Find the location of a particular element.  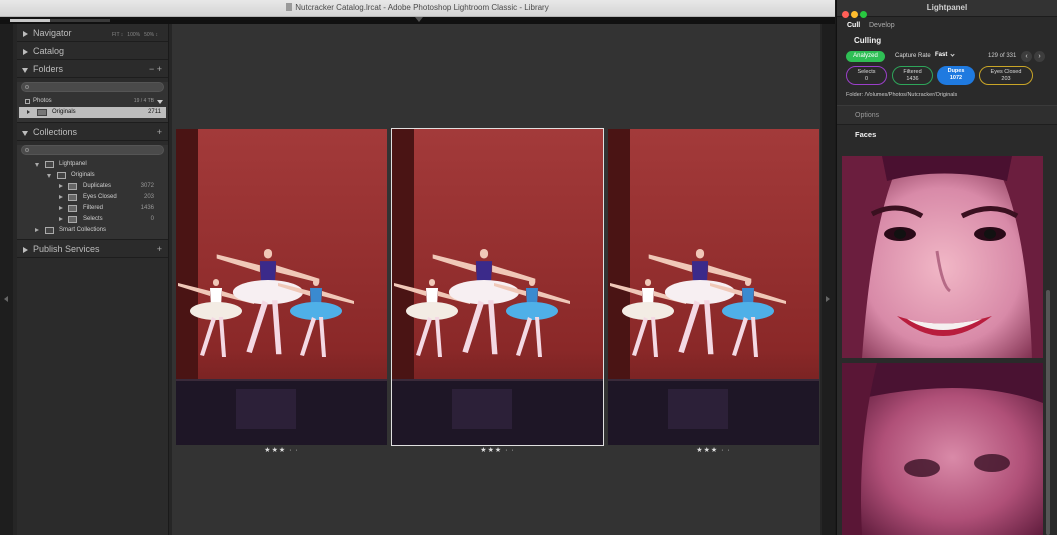

tab-cull: Cull is located at coordinates (853, 25).